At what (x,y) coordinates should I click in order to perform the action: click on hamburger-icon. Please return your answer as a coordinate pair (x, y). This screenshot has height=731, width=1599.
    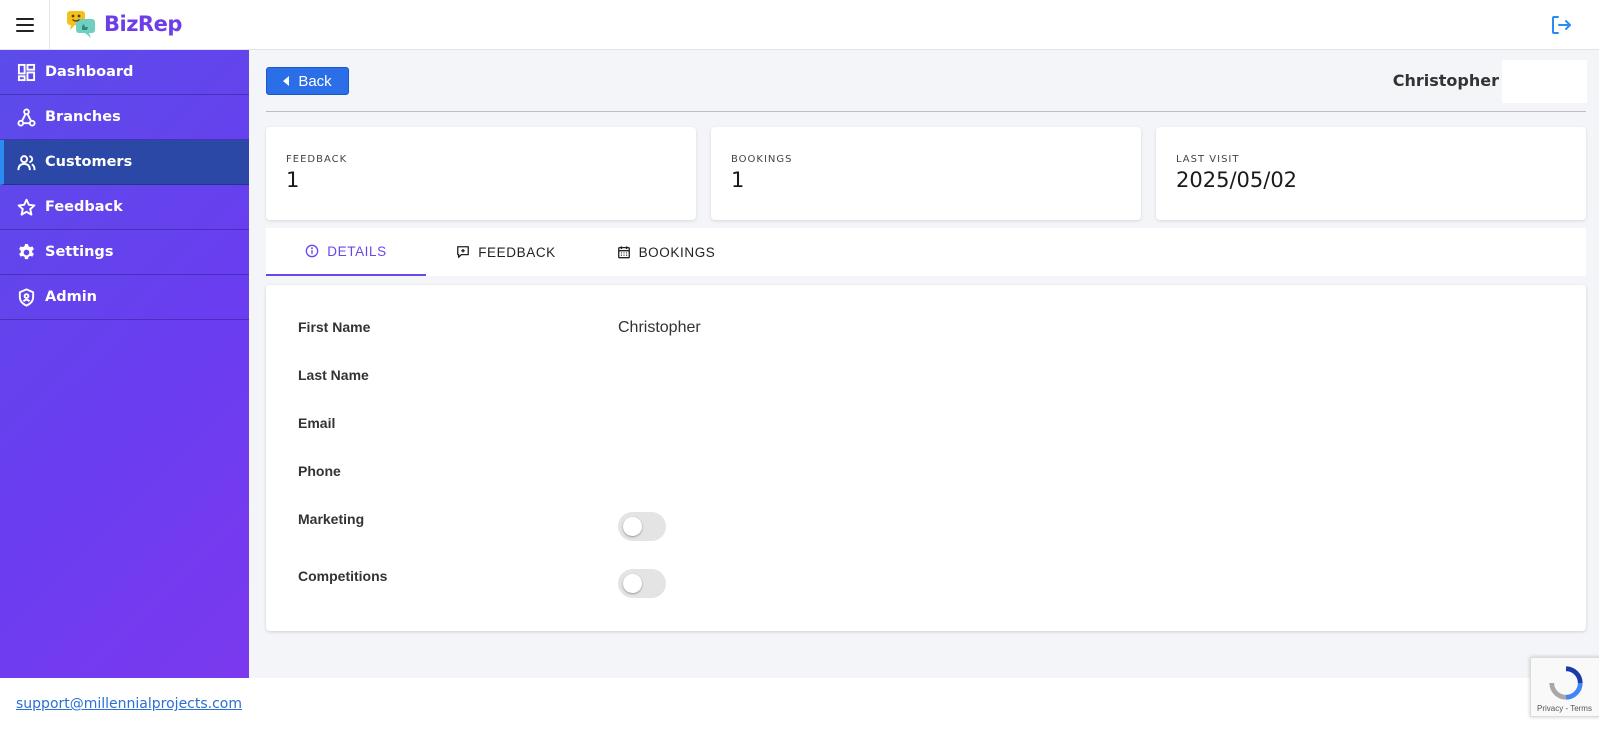
    Looking at the image, I should click on (24, 25).